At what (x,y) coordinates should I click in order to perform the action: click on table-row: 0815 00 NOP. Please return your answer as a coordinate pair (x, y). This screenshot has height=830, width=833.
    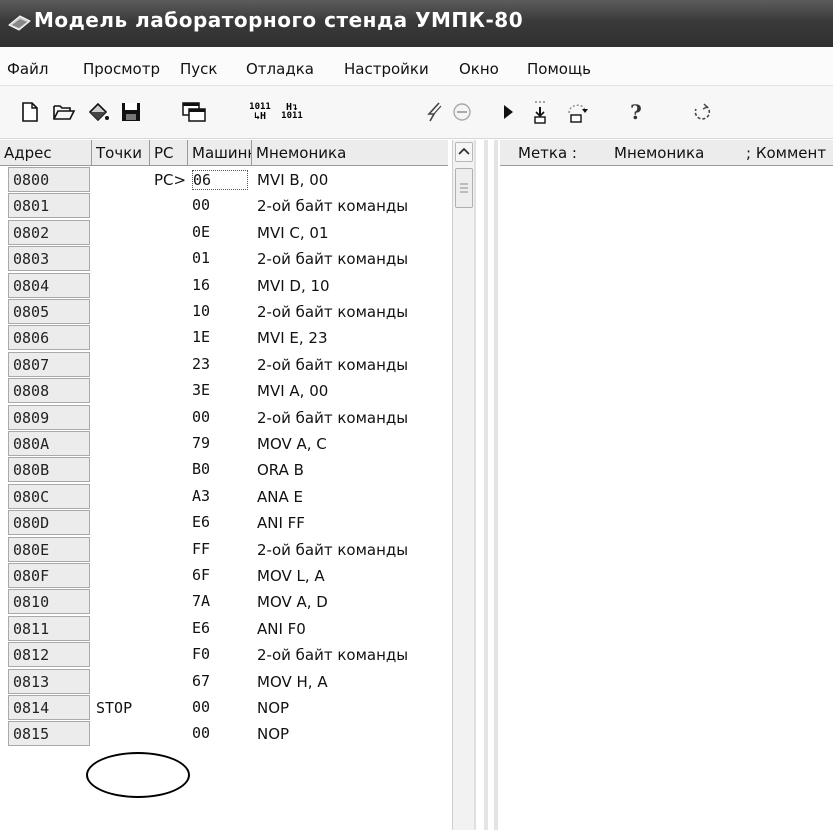
    Looking at the image, I should click on (224, 734).